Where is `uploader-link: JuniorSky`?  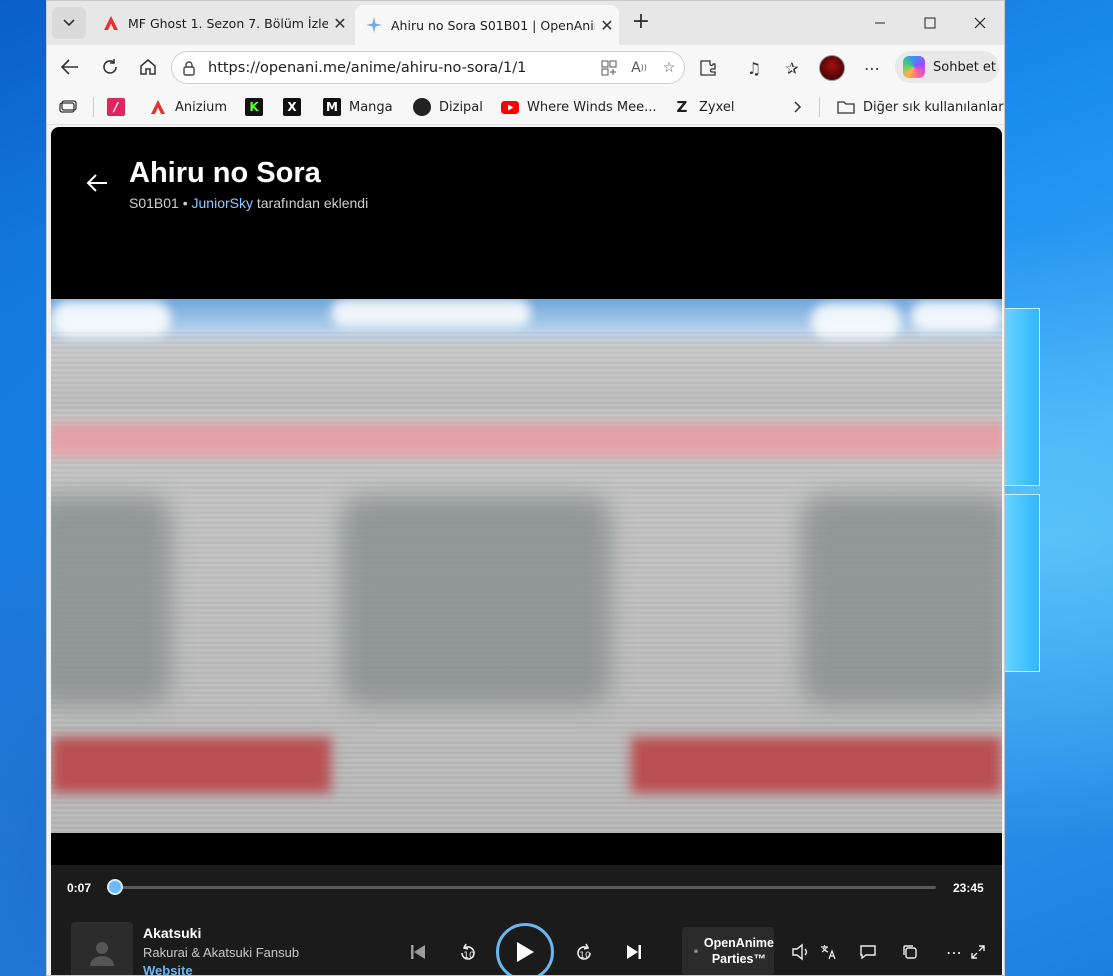 uploader-link: JuniorSky is located at coordinates (222, 203).